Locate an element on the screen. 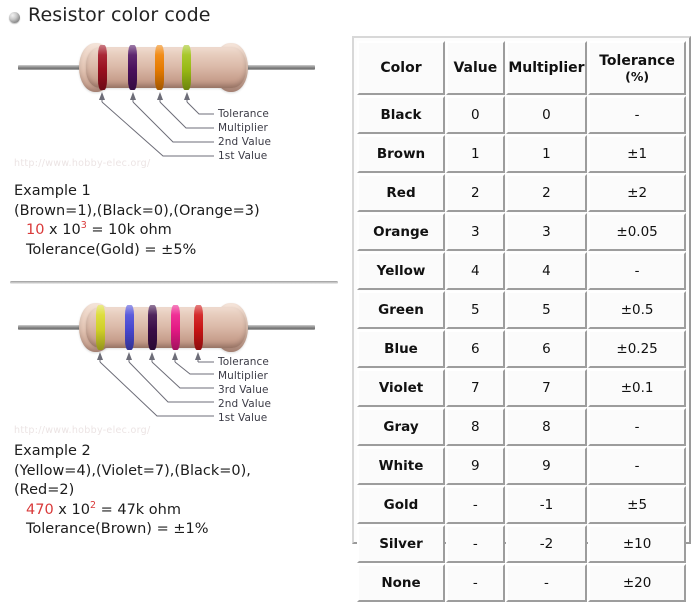 The width and height of the screenshot is (700, 603). example-2-times: x 10 is located at coordinates (71, 509).